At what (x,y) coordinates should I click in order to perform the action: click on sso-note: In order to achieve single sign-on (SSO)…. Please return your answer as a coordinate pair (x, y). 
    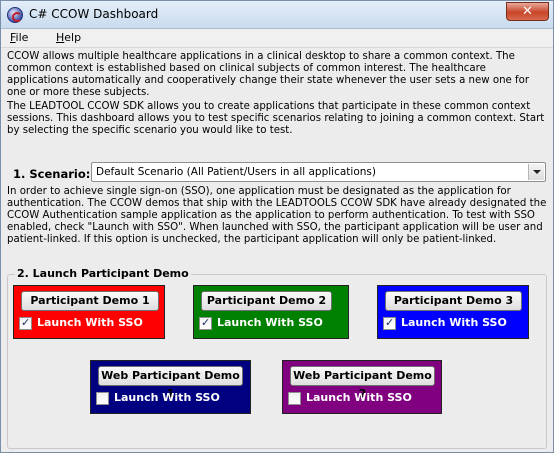
    Looking at the image, I should click on (277, 215).